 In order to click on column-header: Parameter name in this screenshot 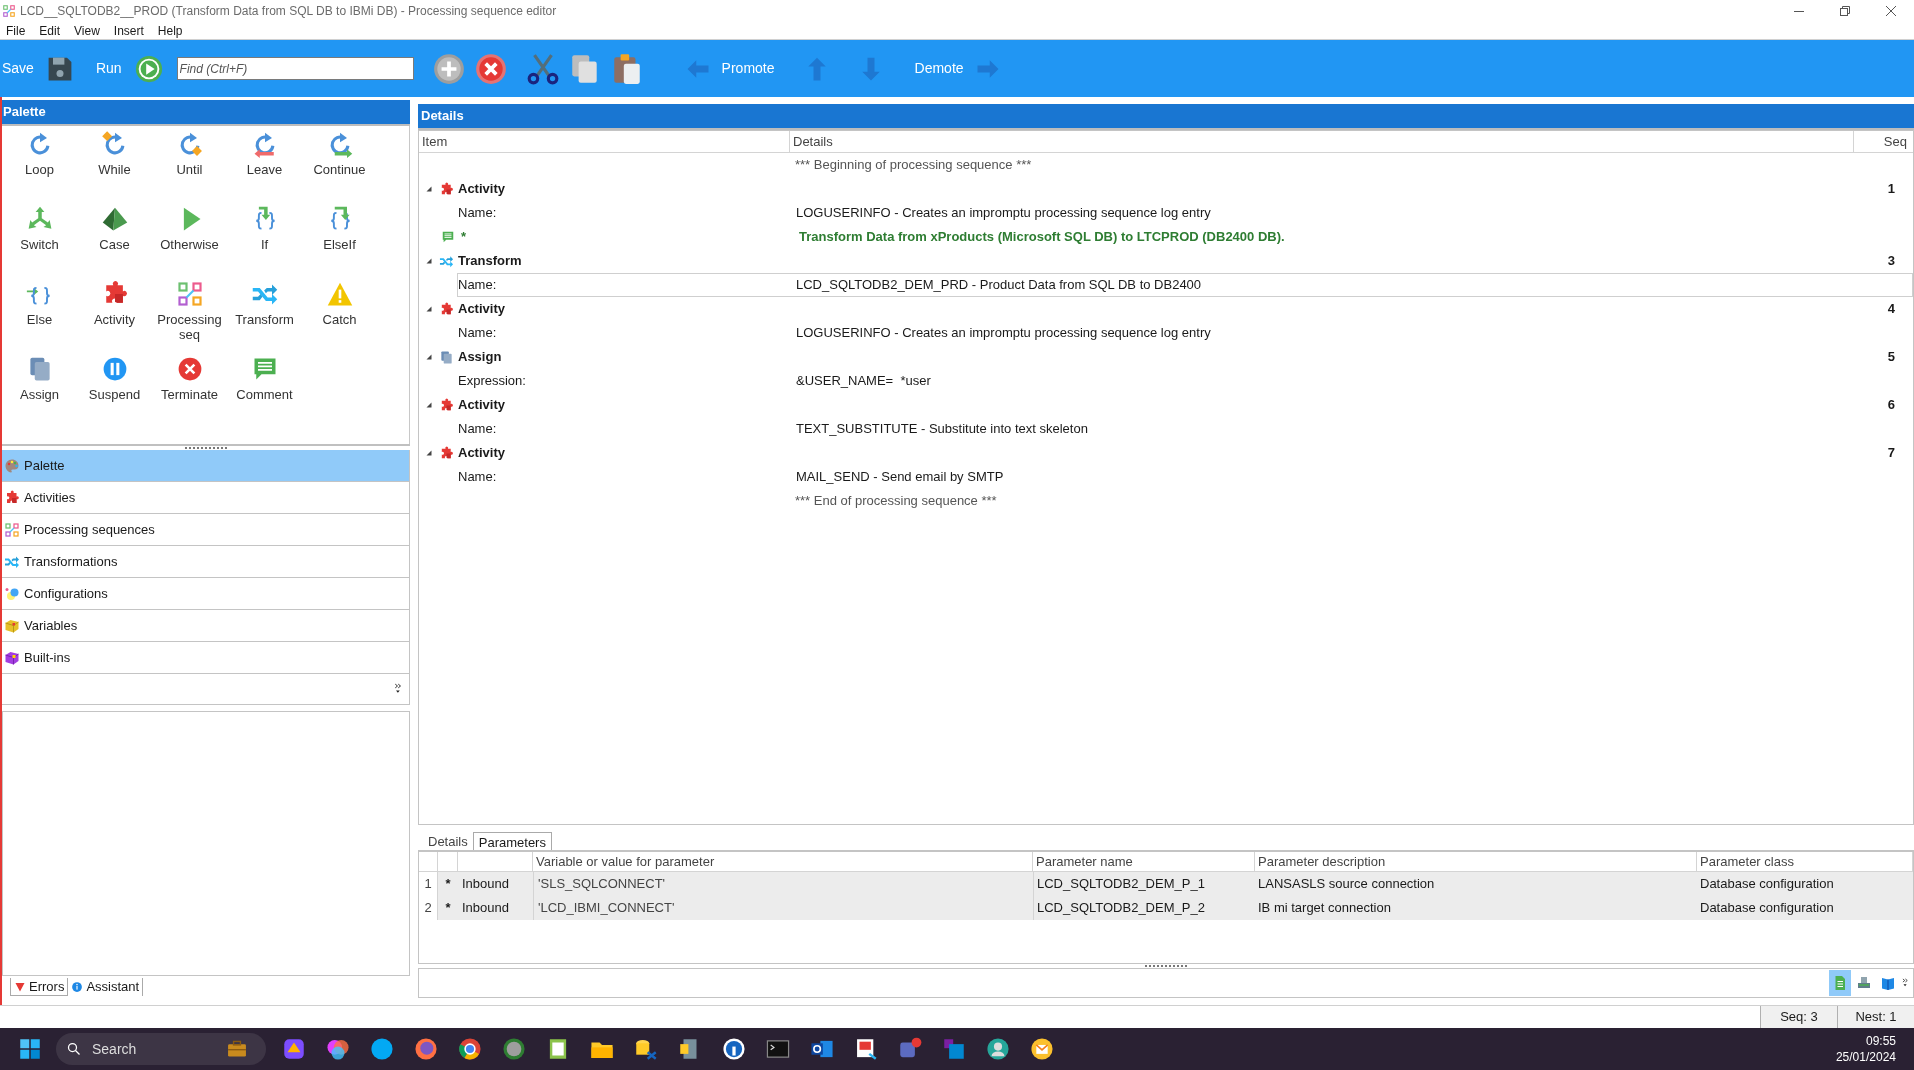, I will do `click(1144, 862)`.